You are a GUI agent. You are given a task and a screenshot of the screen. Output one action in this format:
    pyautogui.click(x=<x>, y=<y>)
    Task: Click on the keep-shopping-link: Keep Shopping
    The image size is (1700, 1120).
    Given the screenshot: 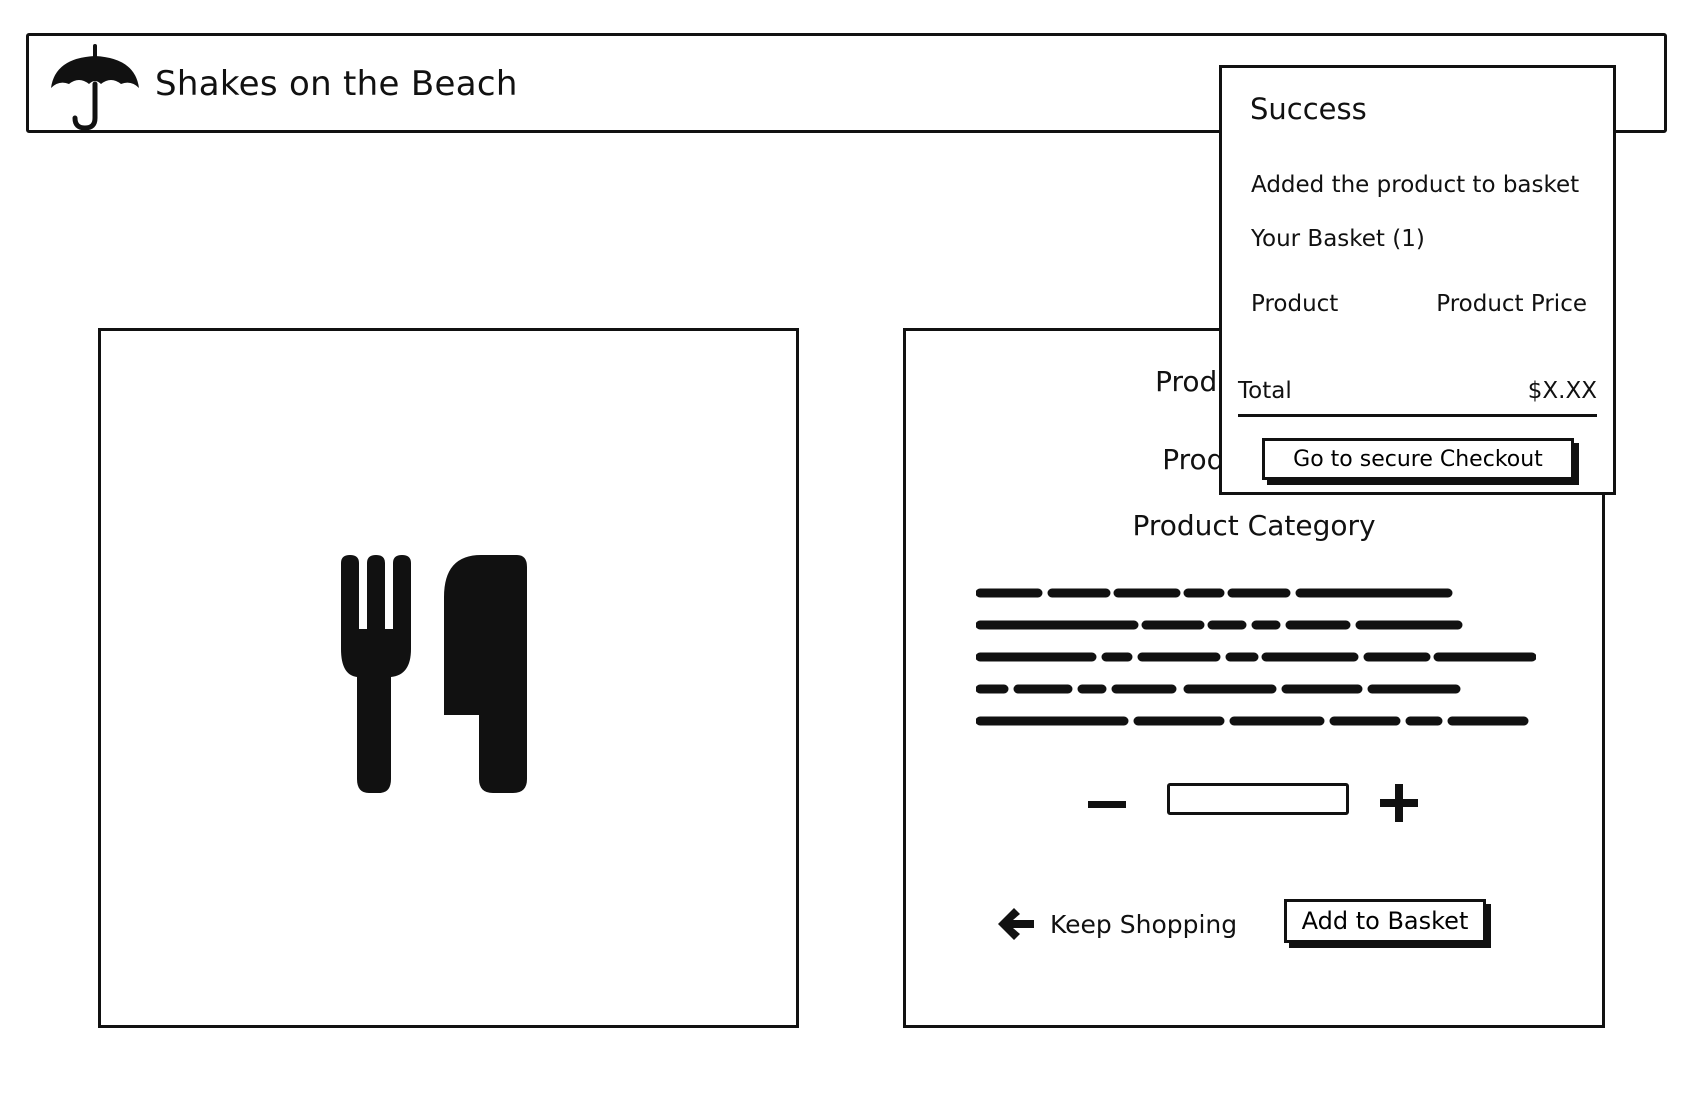 What is the action you would take?
    pyautogui.click(x=1115, y=924)
    